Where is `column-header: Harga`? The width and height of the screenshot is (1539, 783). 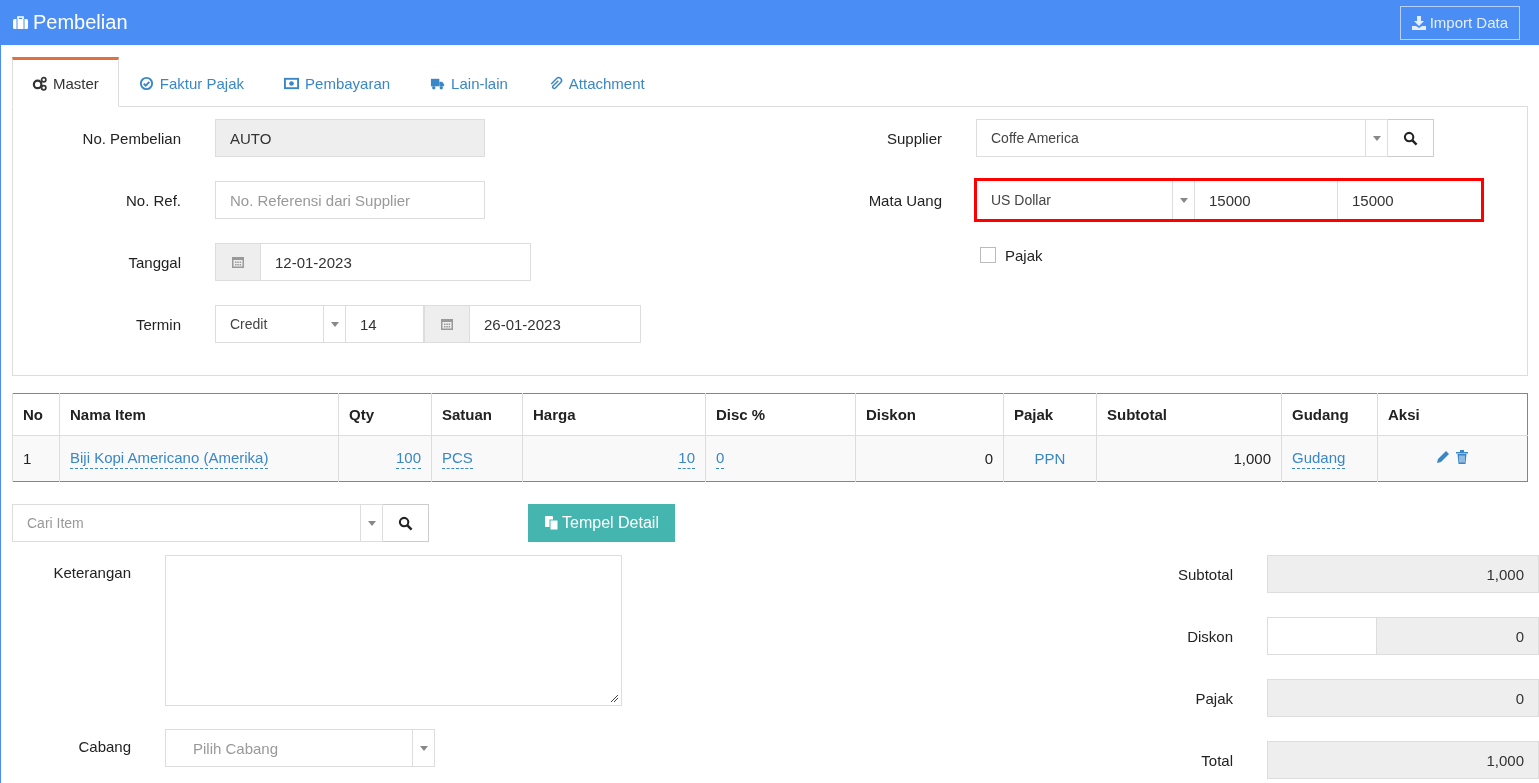
column-header: Harga is located at coordinates (614, 414).